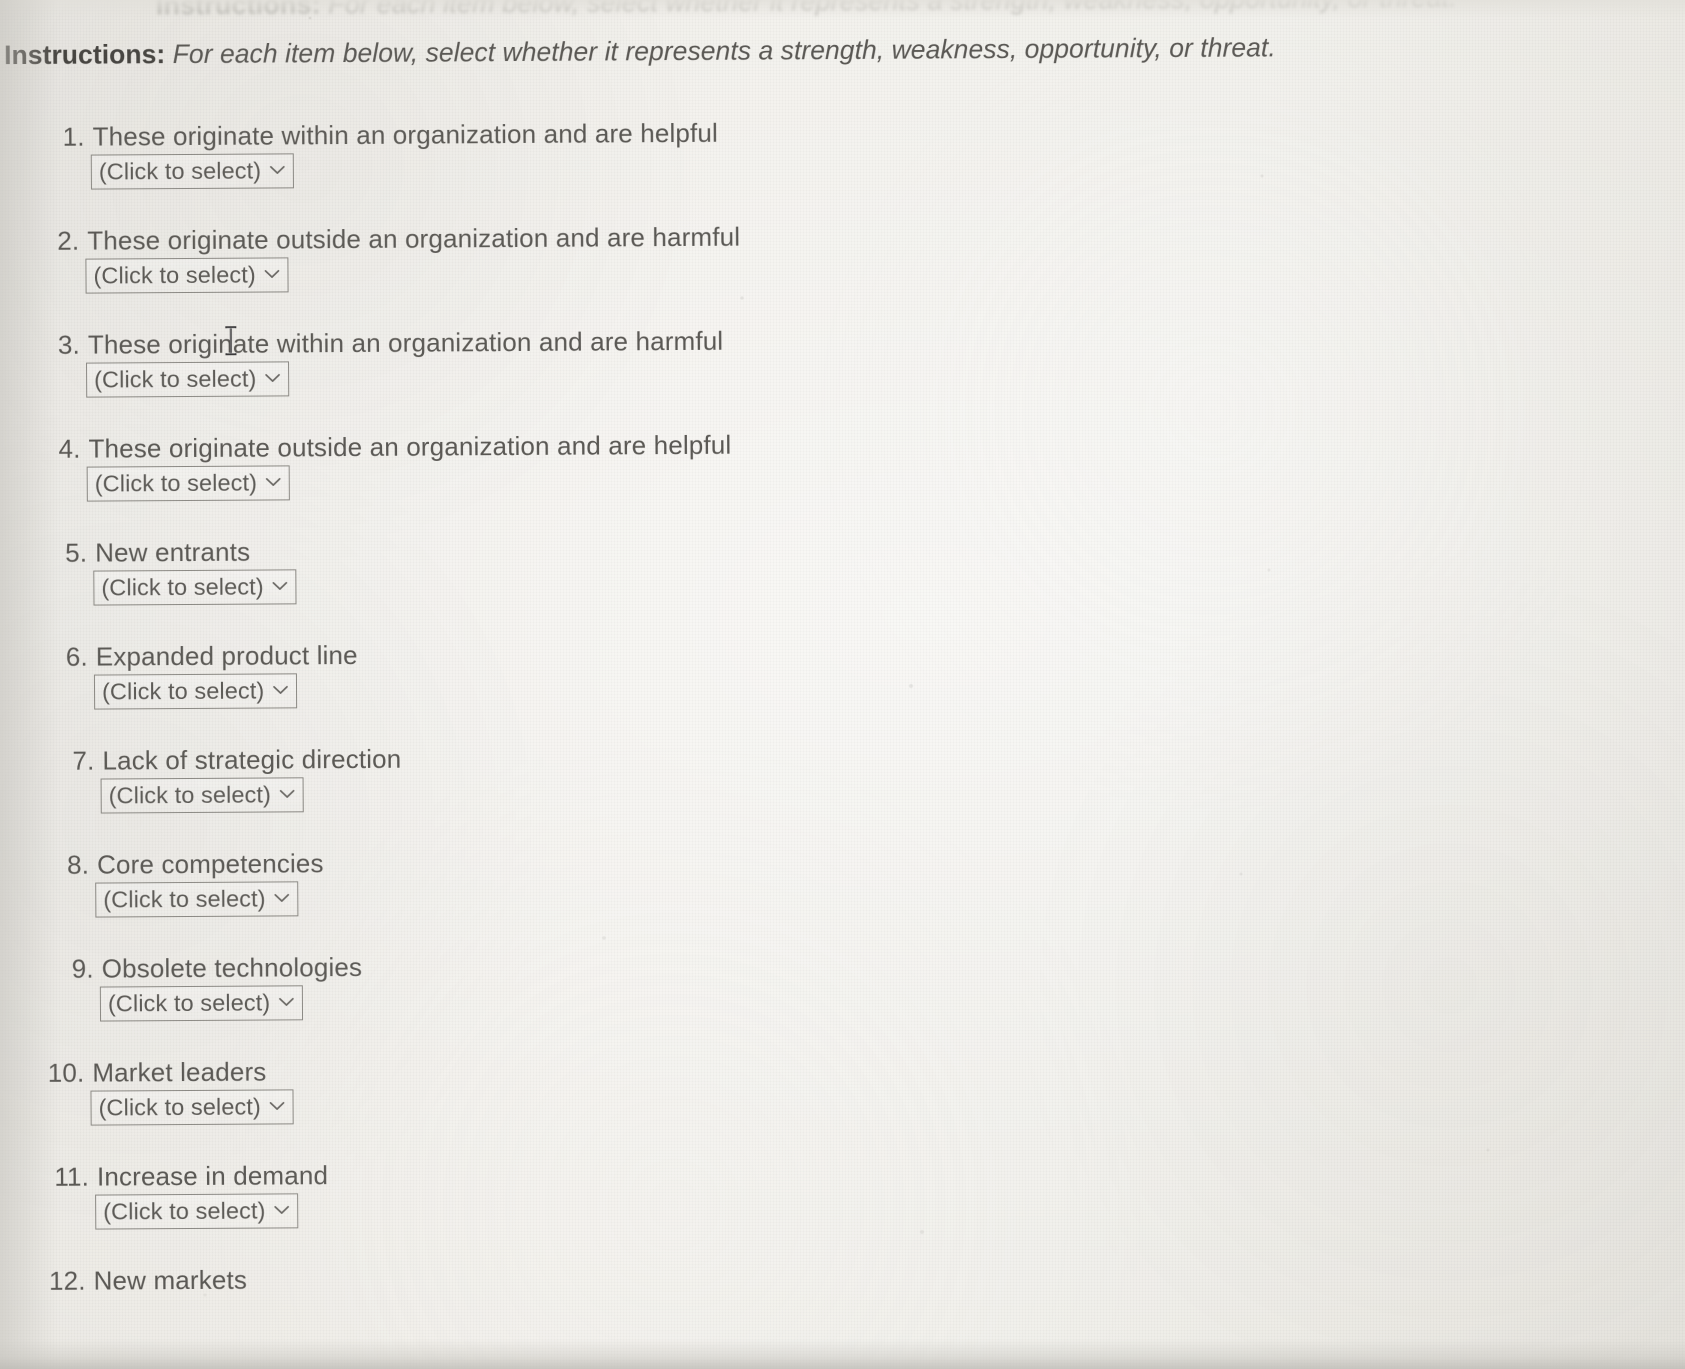 The height and width of the screenshot is (1369, 1685). What do you see at coordinates (505, 1174) in the screenshot?
I see `question-line: 11. Increase in demand` at bounding box center [505, 1174].